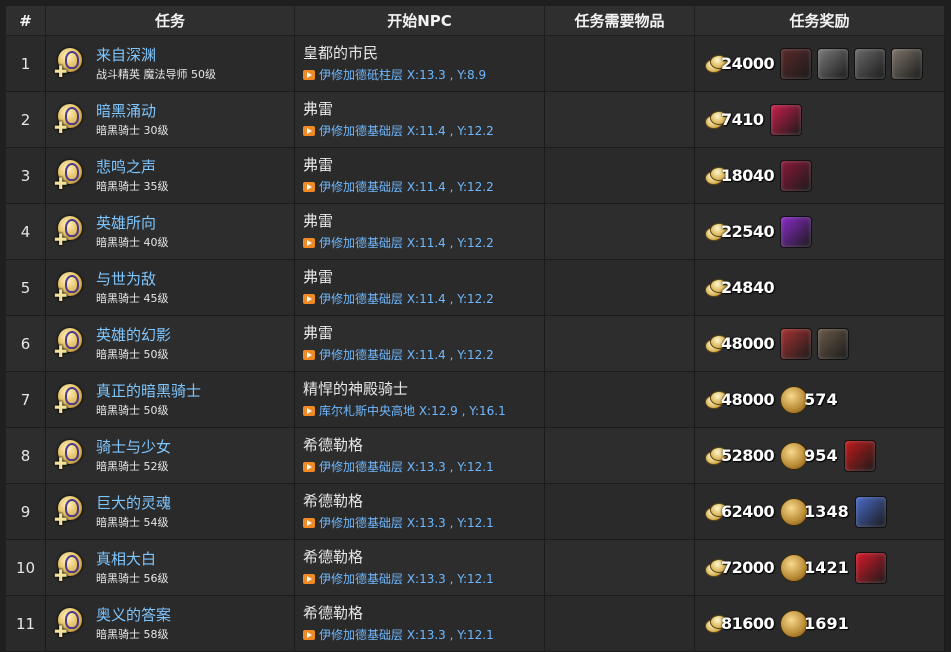  Describe the element at coordinates (748, 623) in the screenshot. I see `gil-amount: 81600` at that location.